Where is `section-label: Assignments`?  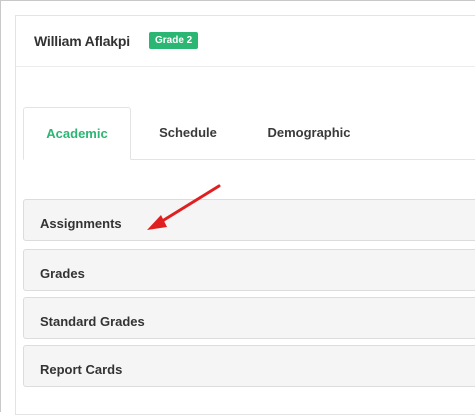 section-label: Assignments is located at coordinates (81, 223).